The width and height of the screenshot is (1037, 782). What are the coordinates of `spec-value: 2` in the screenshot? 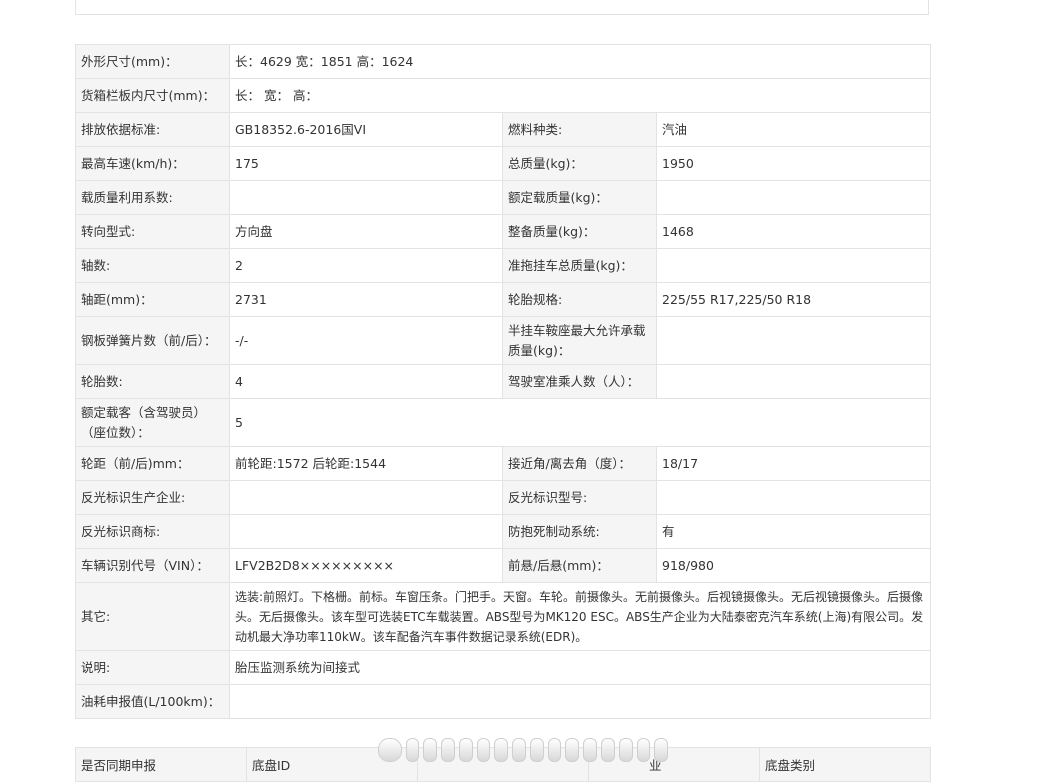 It's located at (366, 265).